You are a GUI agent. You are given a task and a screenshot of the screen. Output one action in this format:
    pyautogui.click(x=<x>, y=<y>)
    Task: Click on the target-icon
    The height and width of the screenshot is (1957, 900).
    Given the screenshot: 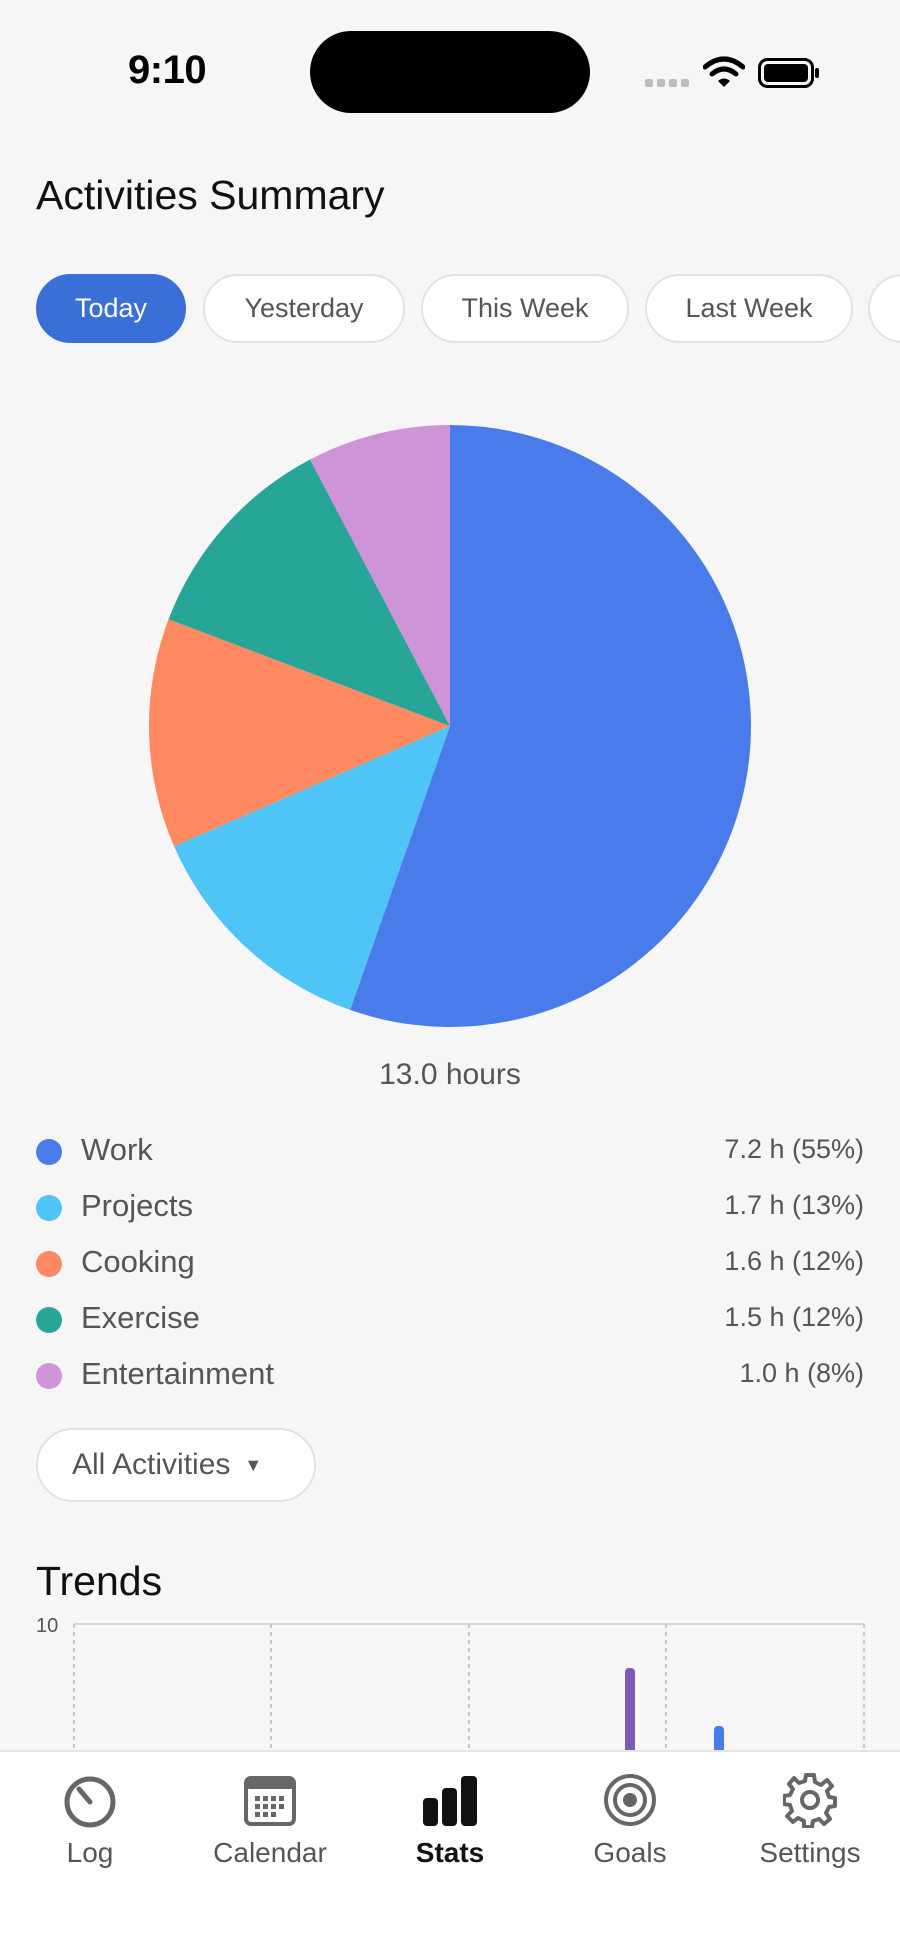 What is the action you would take?
    pyautogui.click(x=630, y=1800)
    